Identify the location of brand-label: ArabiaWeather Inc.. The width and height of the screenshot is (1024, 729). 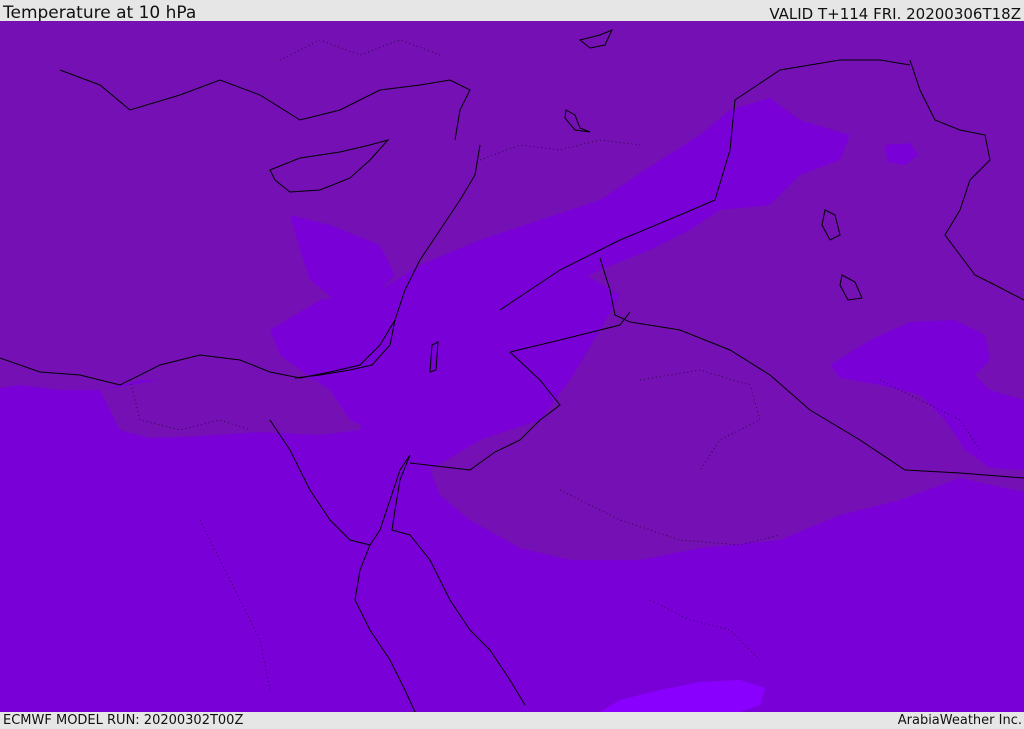
(959, 720).